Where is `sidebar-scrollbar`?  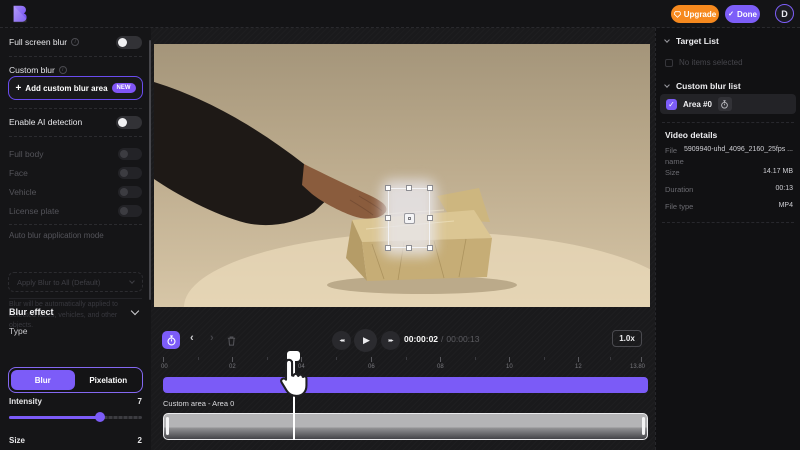 sidebar-scrollbar is located at coordinates (150, 170).